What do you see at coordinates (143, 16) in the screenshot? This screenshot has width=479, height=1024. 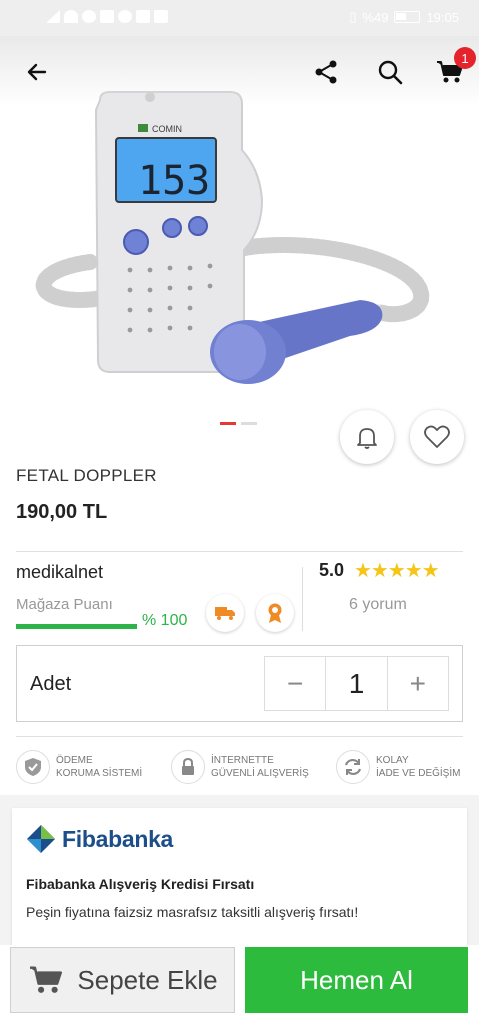 I see `mail-icon` at bounding box center [143, 16].